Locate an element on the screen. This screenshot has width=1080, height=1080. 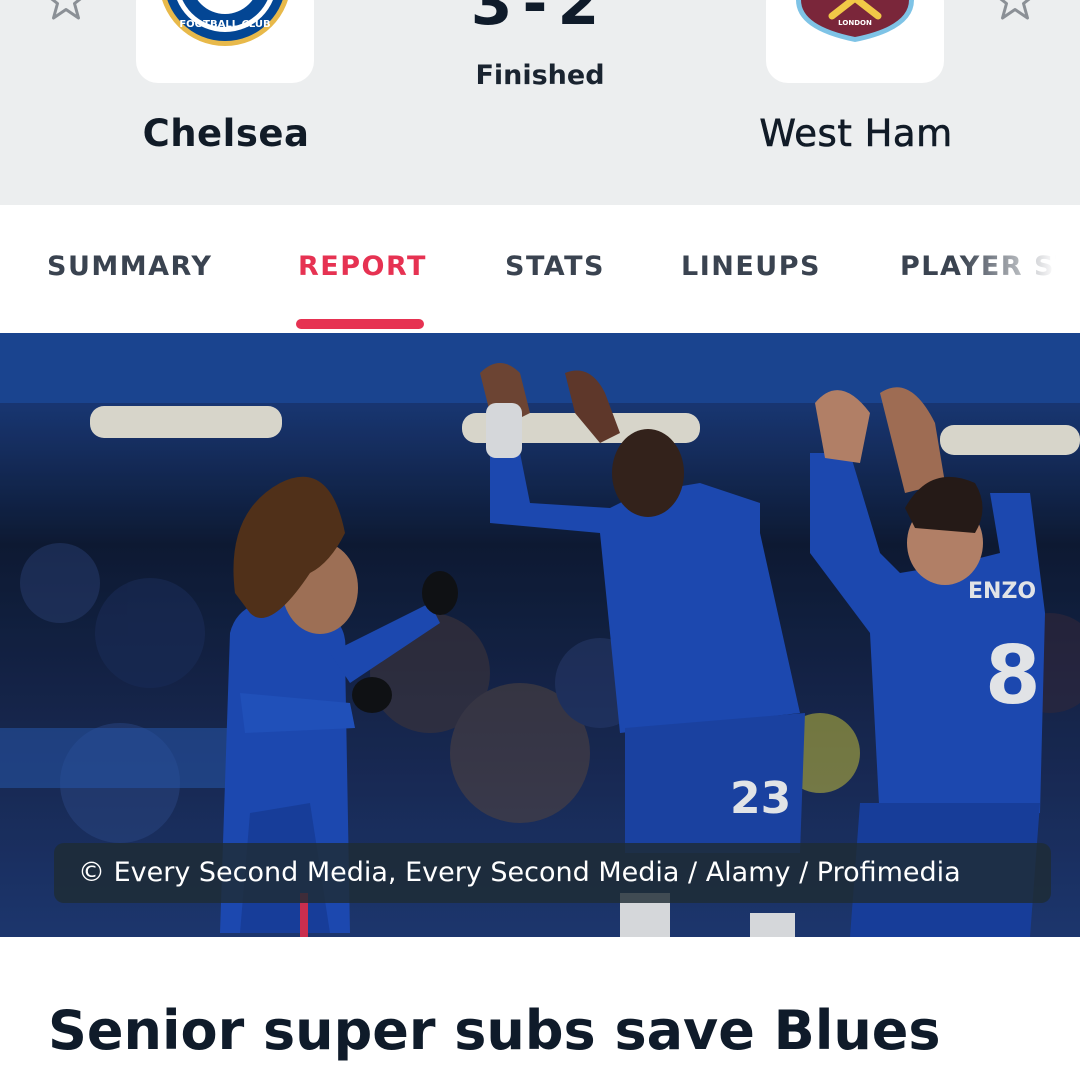
score: 3-2 is located at coordinates (540, 17).